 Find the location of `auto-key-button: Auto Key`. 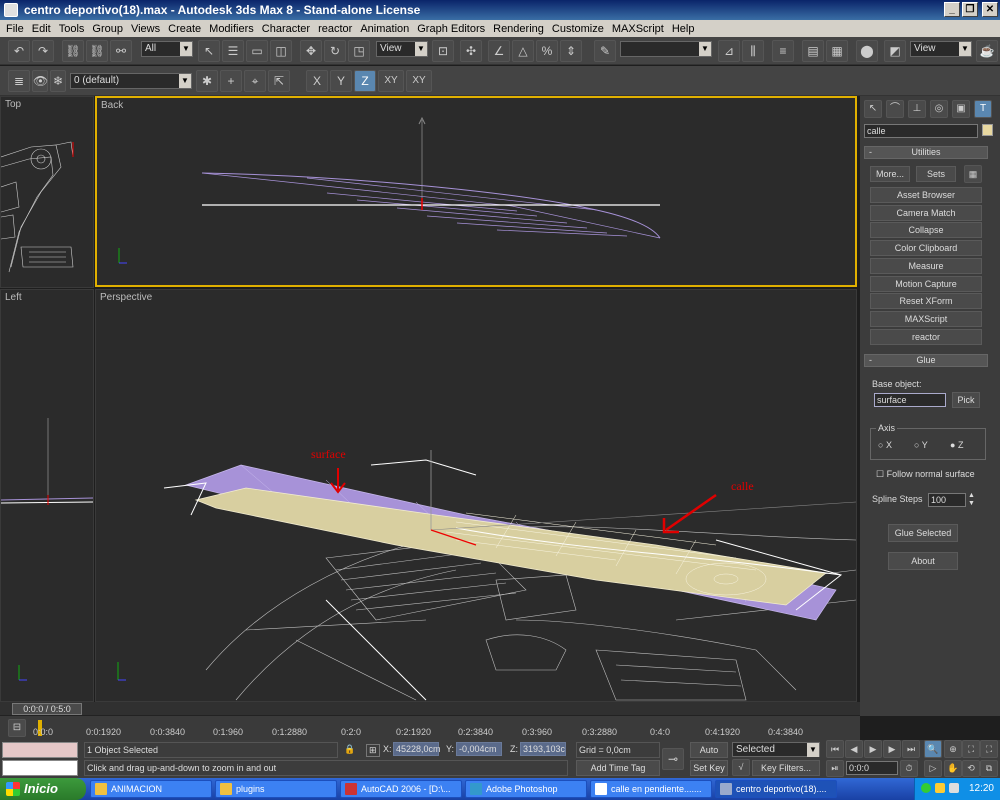

auto-key-button: Auto Key is located at coordinates (709, 755).